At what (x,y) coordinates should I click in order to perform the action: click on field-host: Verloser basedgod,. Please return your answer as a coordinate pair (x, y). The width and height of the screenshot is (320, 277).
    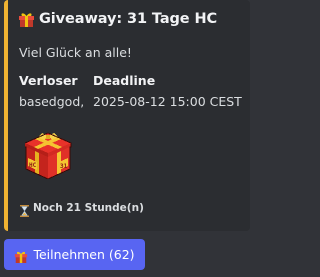
    Looking at the image, I should click on (51, 91).